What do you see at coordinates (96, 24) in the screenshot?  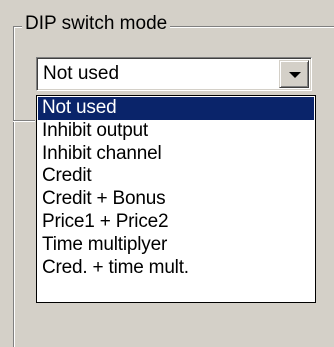 I see `groupbox-title: DIP switch mode` at bounding box center [96, 24].